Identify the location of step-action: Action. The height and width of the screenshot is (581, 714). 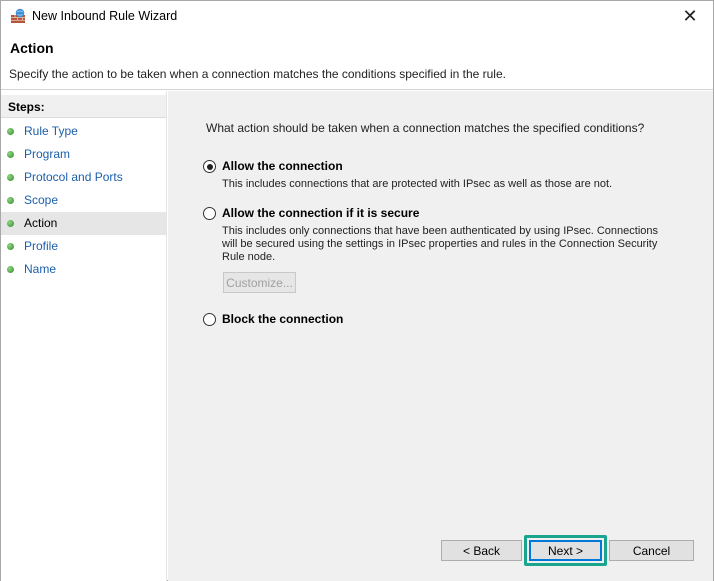
(83, 223).